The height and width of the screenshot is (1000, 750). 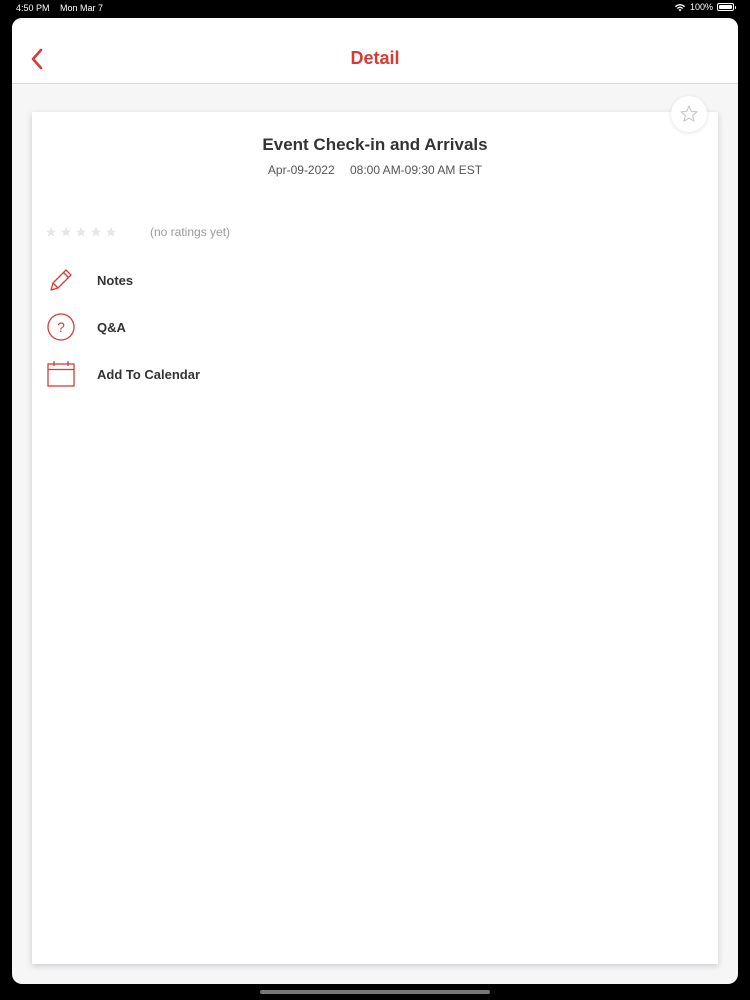 I want to click on event-date: Apr-09-2022, so click(x=301, y=170).